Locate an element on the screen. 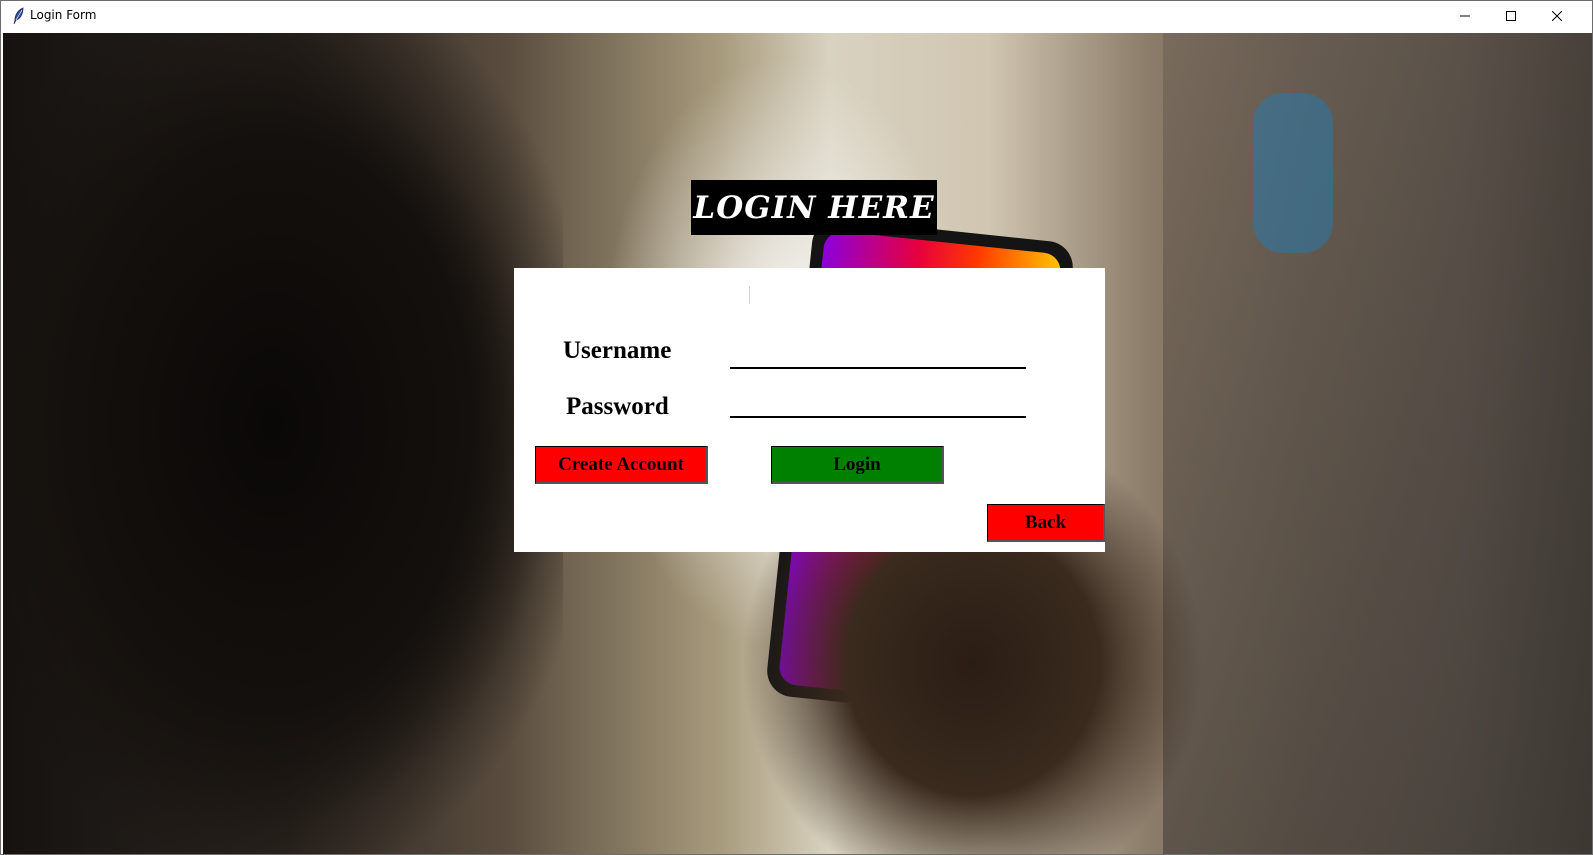 The image size is (1593, 855). close-button is located at coordinates (1557, 16).